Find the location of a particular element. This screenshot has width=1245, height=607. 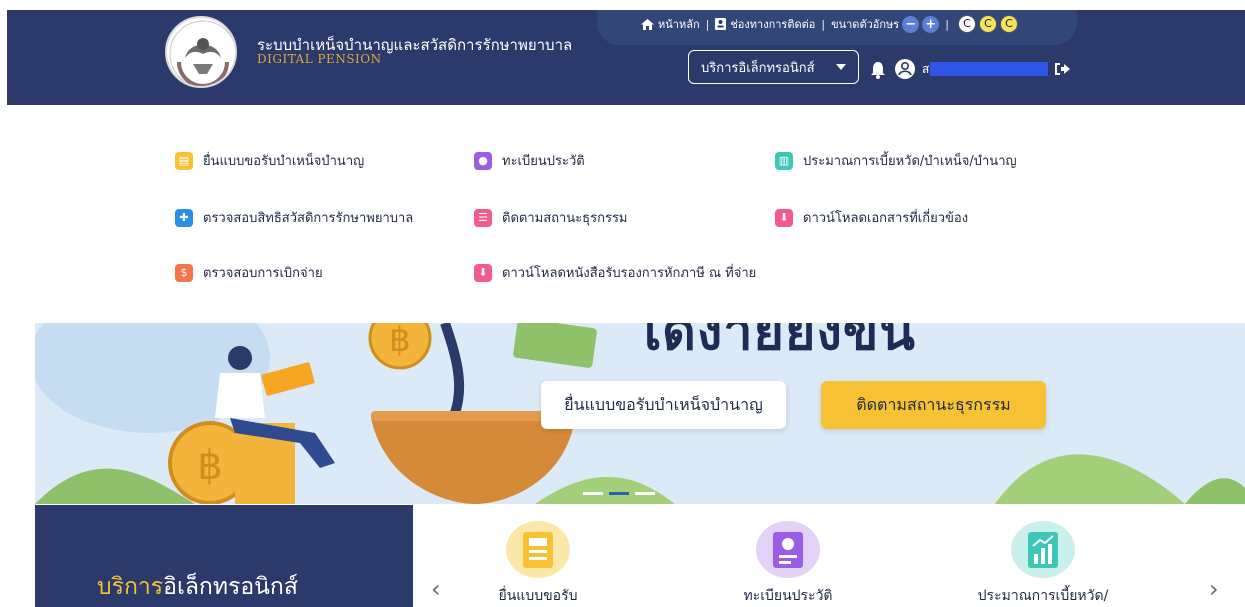

eservice-card-profile-registry: ทะเบียนประวัติ is located at coordinates (788, 564).